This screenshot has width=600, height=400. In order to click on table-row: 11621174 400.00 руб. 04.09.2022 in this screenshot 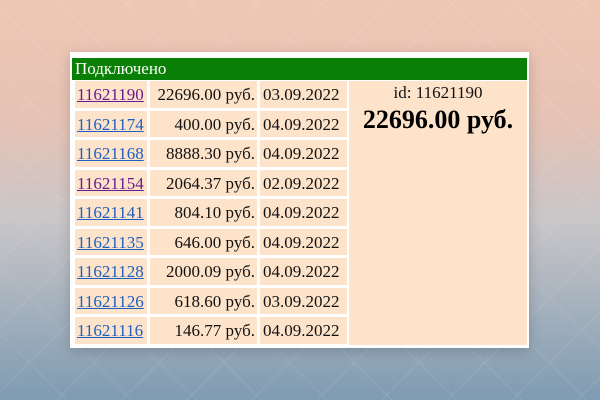, I will do `click(211, 123)`.